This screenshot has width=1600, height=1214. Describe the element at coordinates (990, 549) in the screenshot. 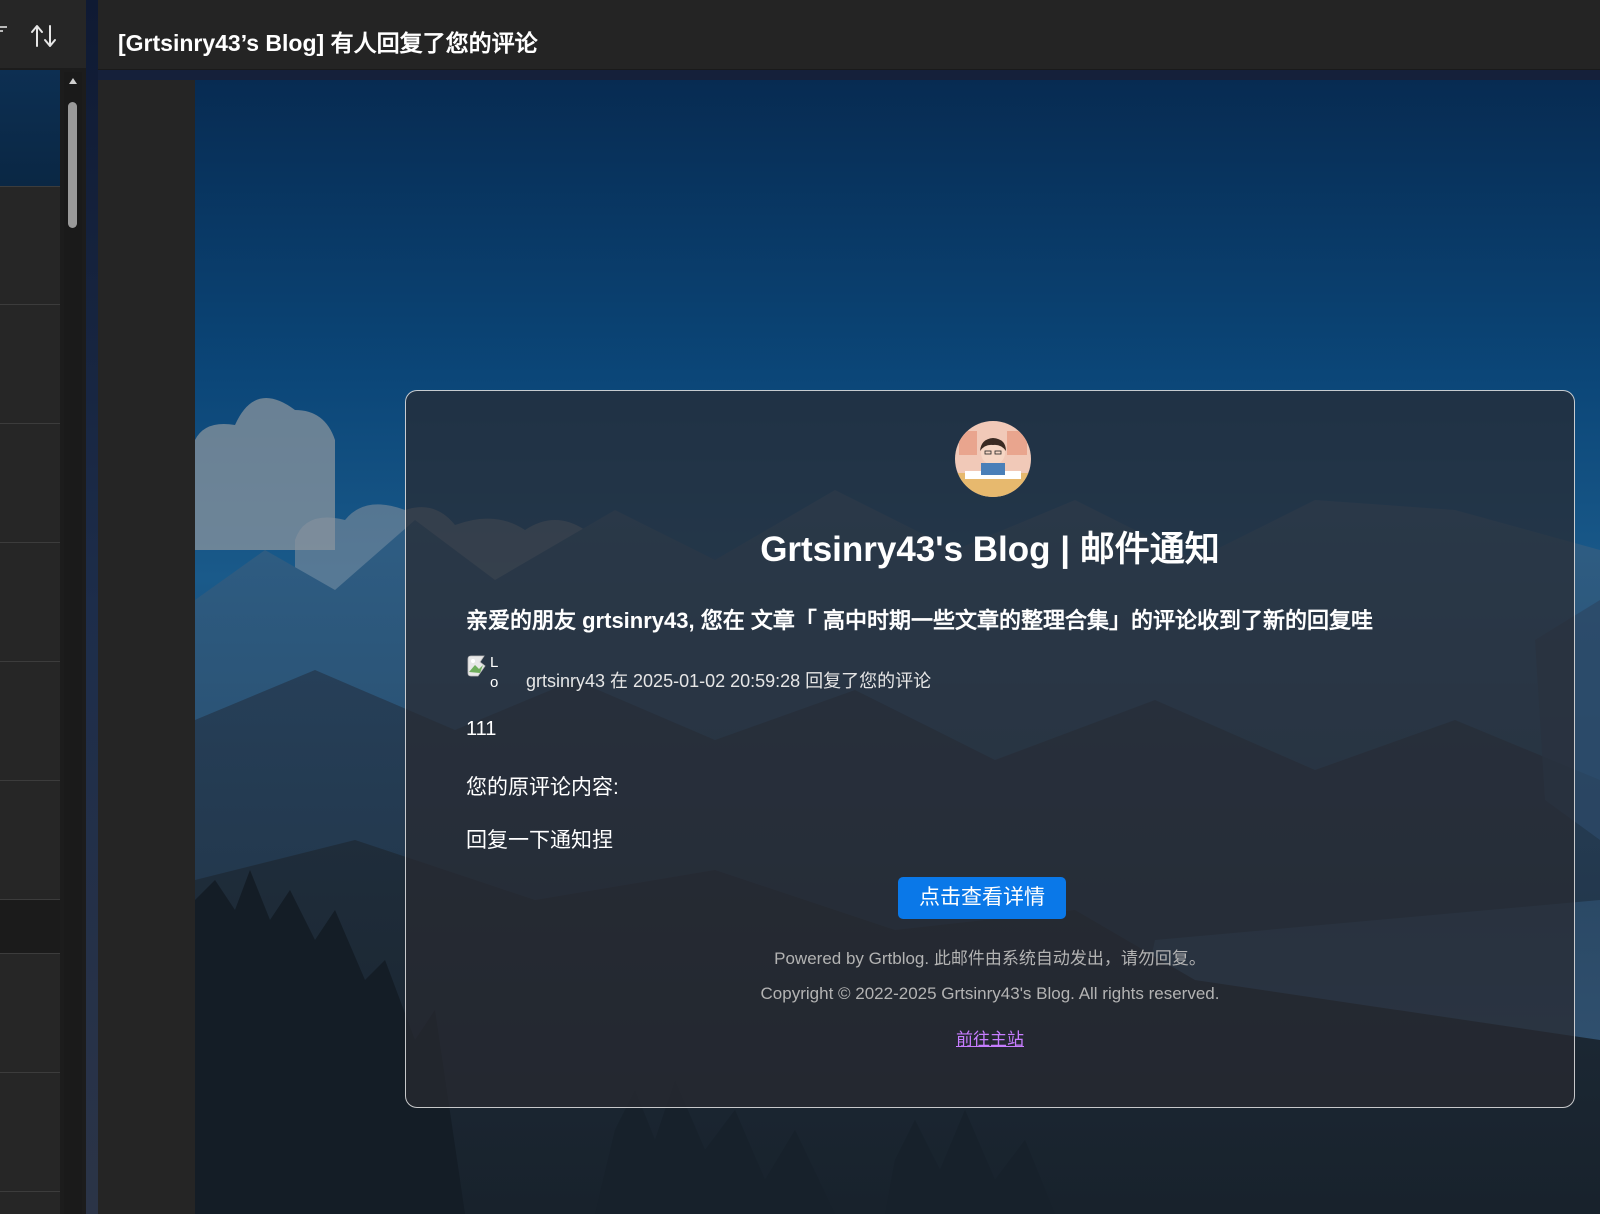

I see `email-title: Grtsinry43's Blog | 邮件通知` at that location.